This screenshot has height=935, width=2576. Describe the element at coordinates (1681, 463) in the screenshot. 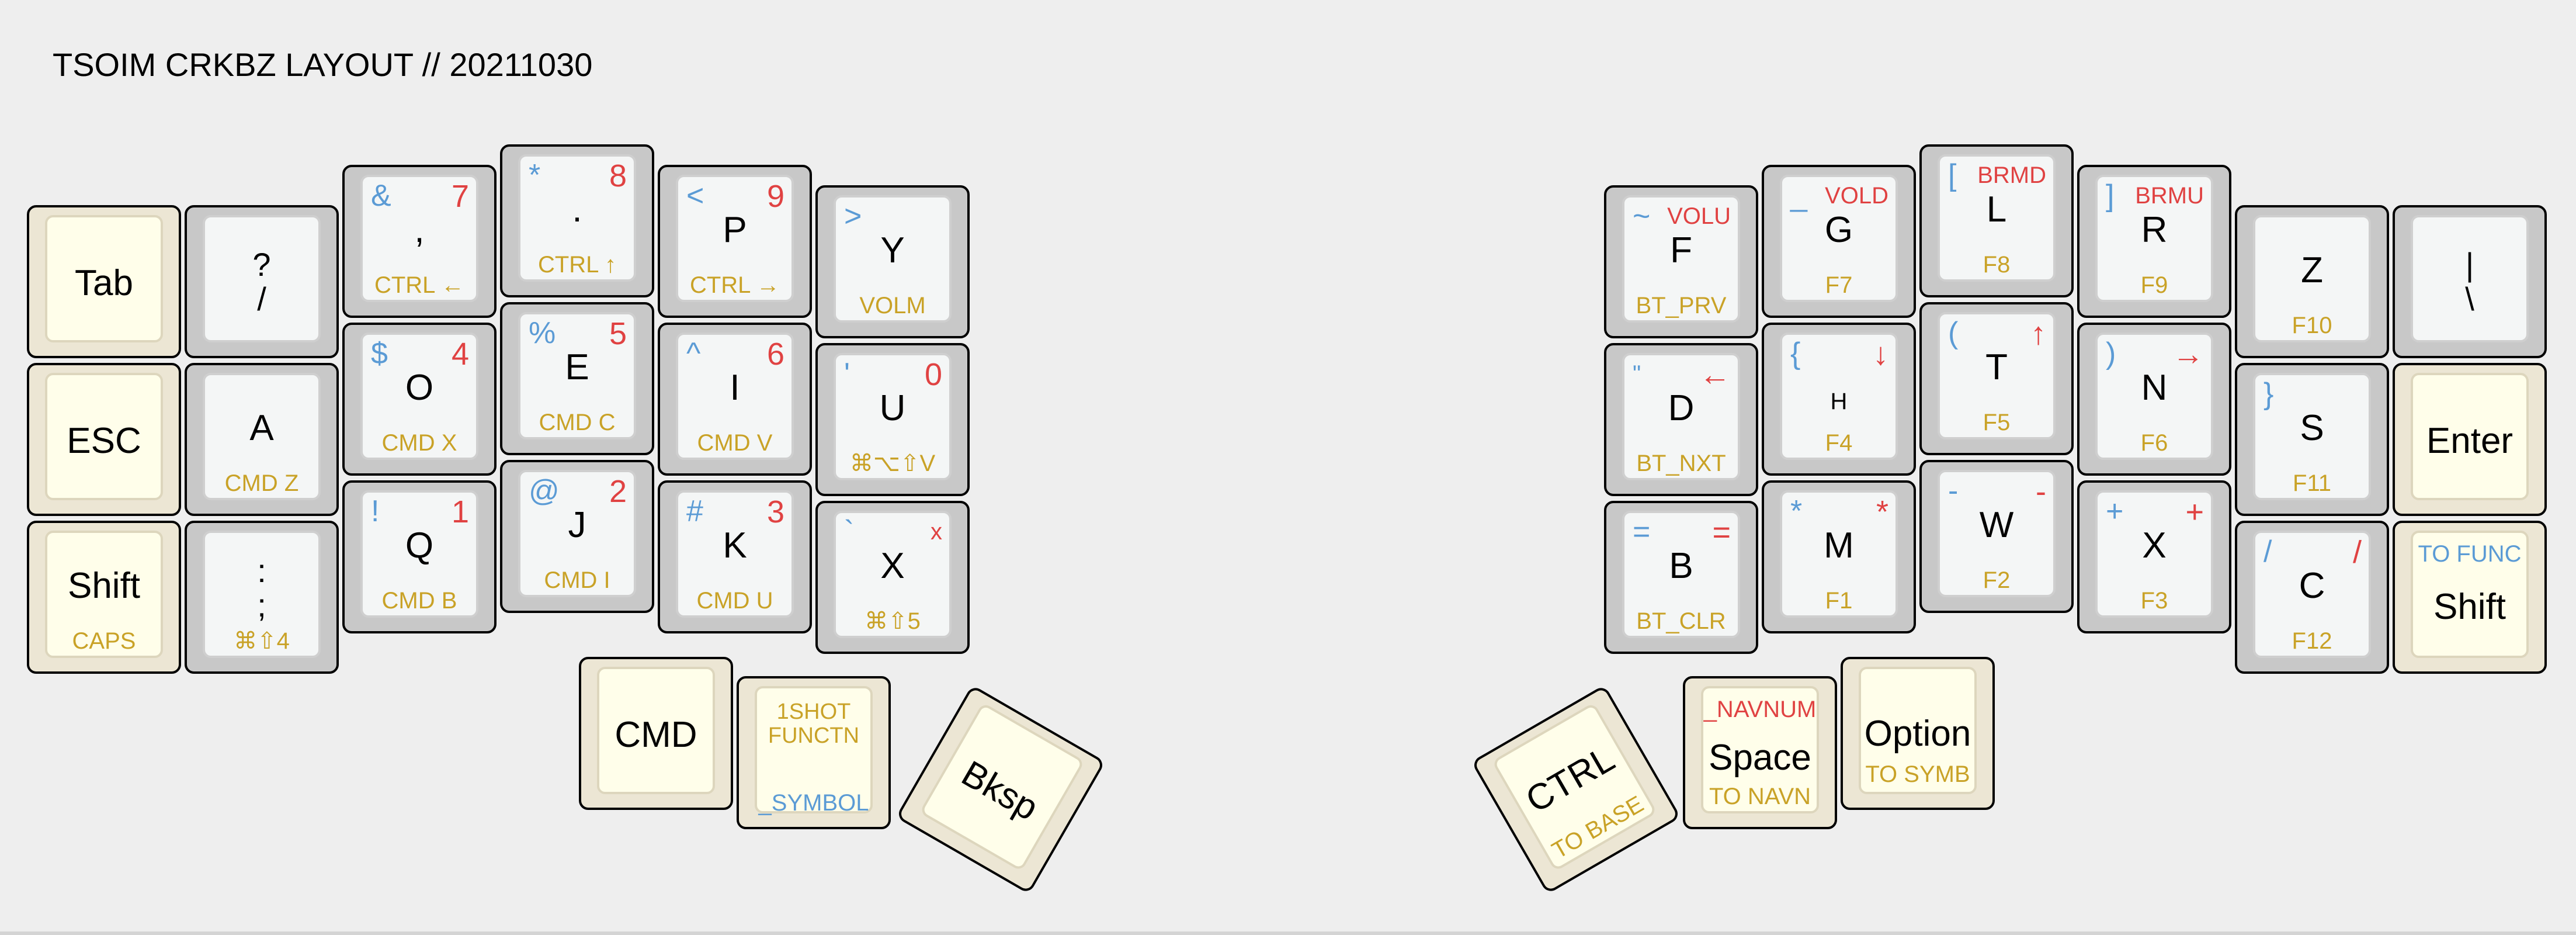

I see `key-function-legend: BT_NXT` at that location.